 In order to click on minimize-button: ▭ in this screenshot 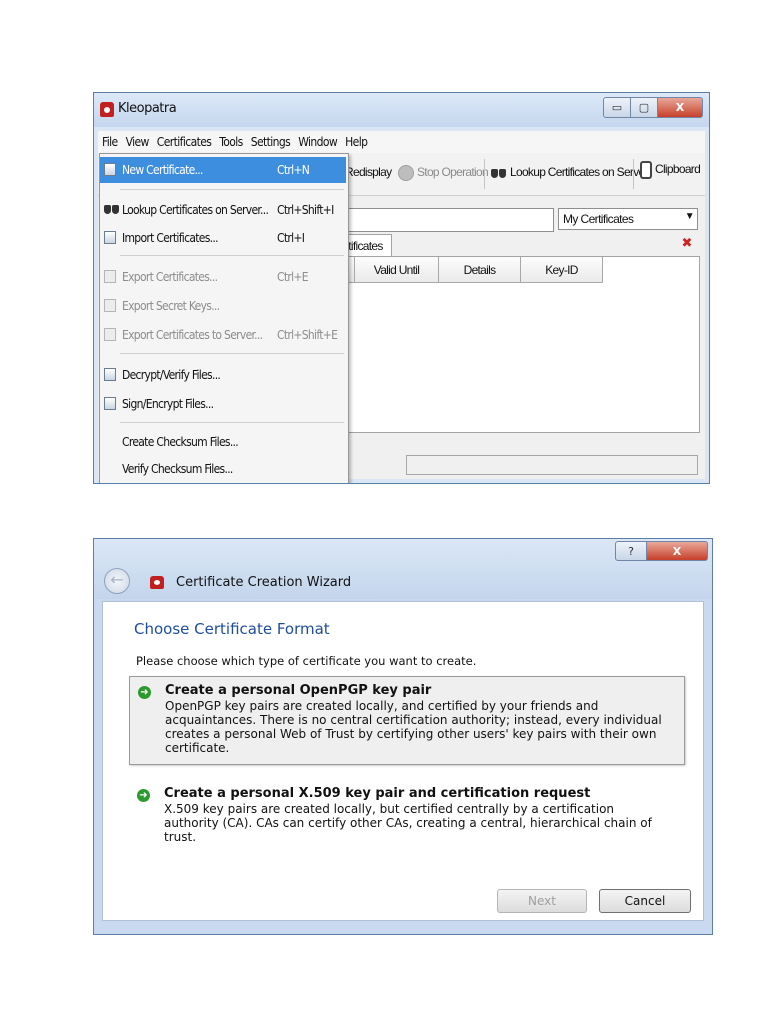, I will do `click(617, 107)`.